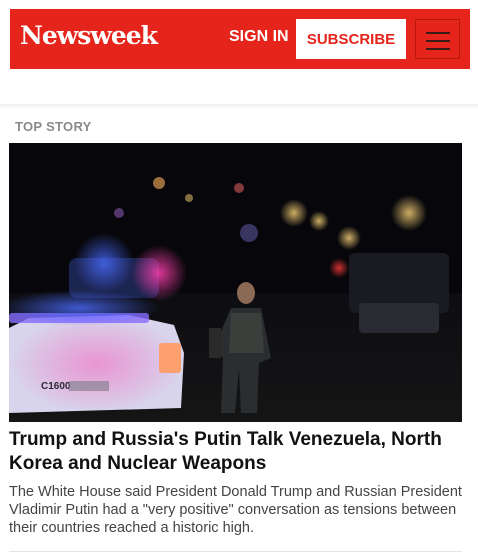 This screenshot has width=478, height=557. Describe the element at coordinates (259, 37) in the screenshot. I see `sign-in-link: SIGN IN` at that location.